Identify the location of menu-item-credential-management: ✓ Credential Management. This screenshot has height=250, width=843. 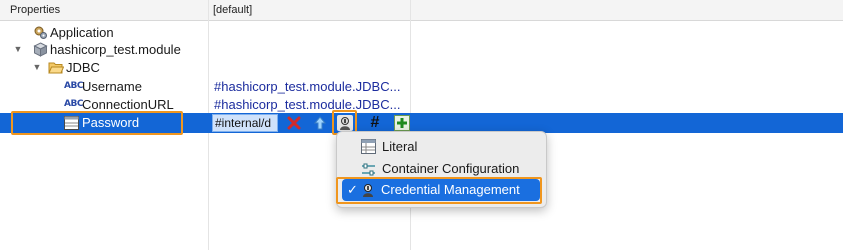
(441, 190).